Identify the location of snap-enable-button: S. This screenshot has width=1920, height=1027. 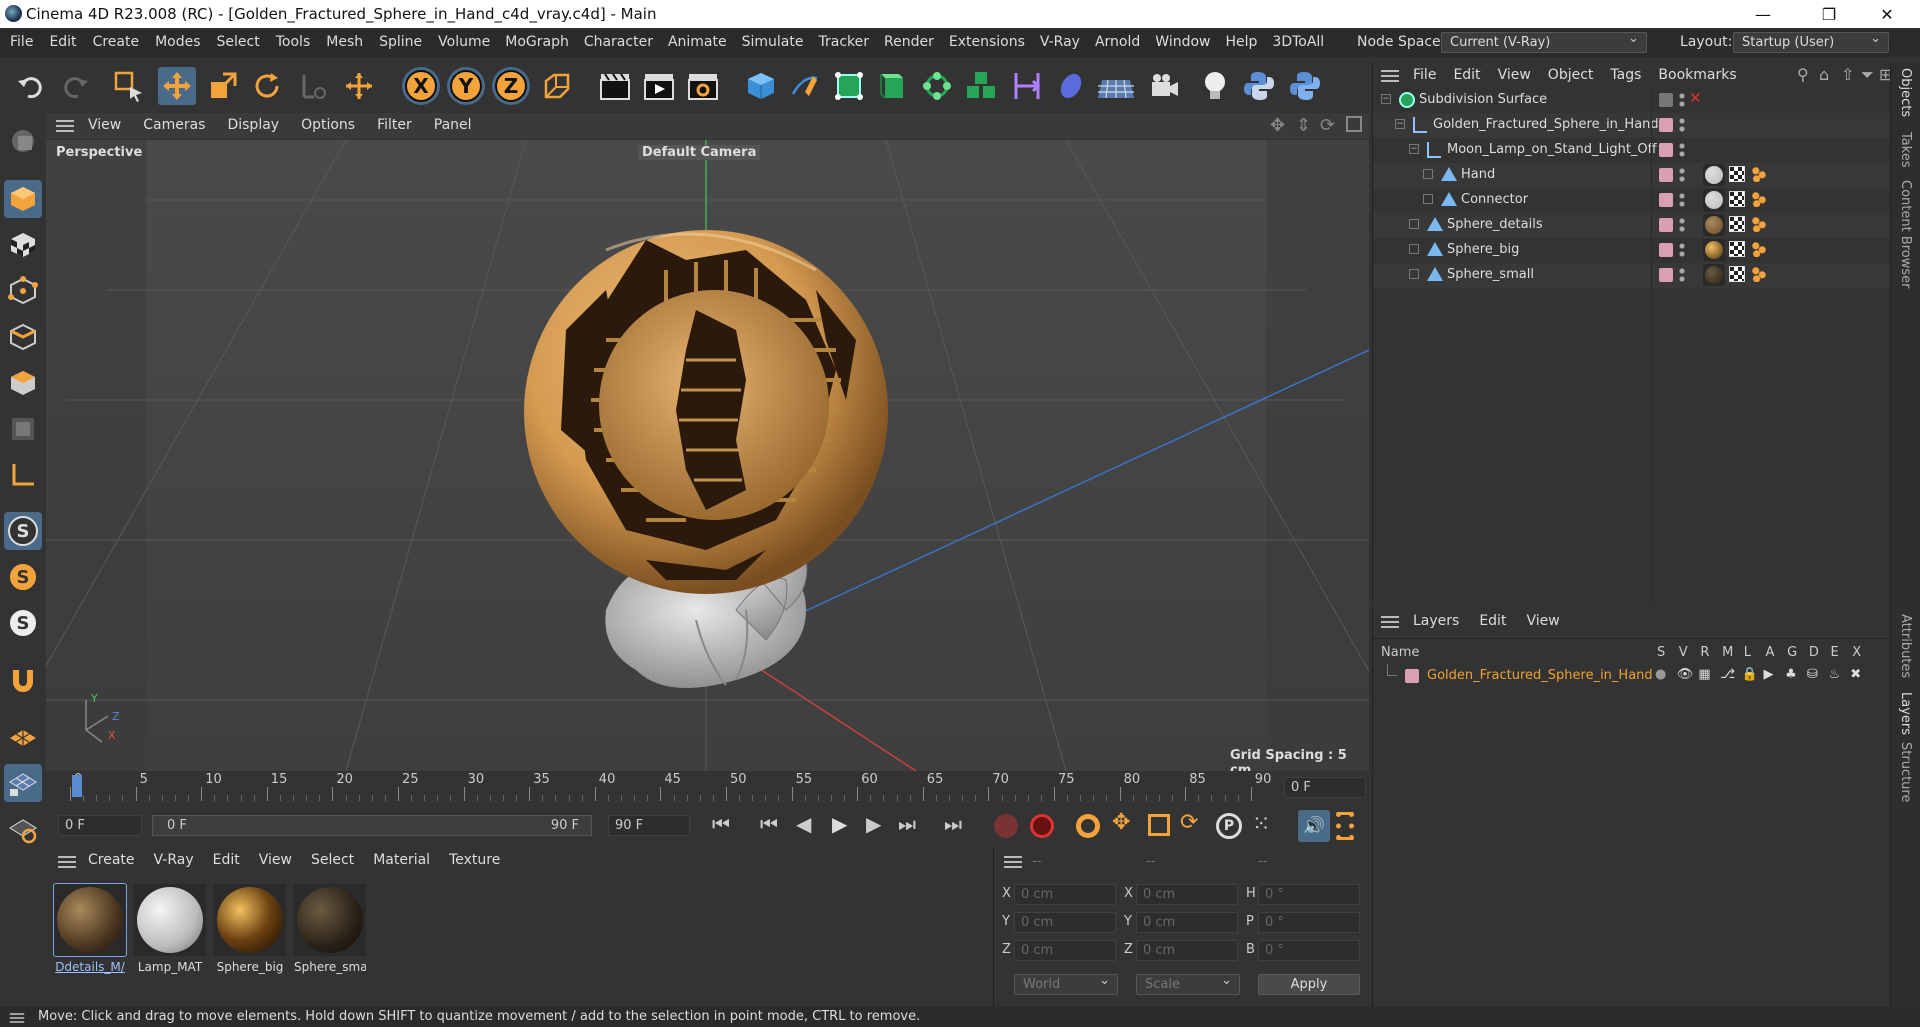
(23, 531).